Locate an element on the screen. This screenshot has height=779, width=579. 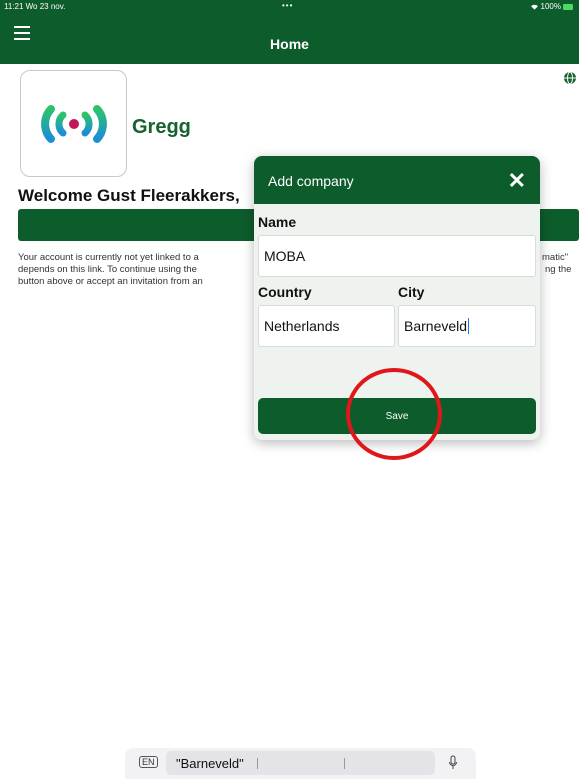
battery-percent: 100% is located at coordinates (550, 6).